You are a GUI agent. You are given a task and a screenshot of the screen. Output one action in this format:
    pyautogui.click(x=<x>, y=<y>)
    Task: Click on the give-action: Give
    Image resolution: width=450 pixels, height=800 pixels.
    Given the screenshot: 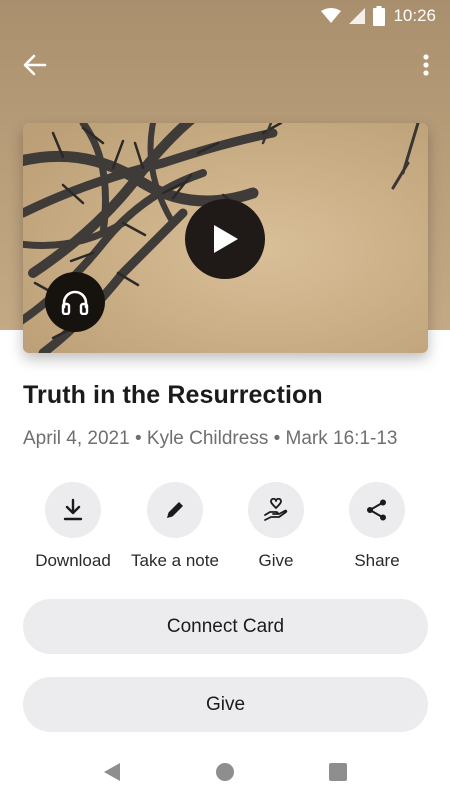 What is the action you would take?
    pyautogui.click(x=276, y=526)
    